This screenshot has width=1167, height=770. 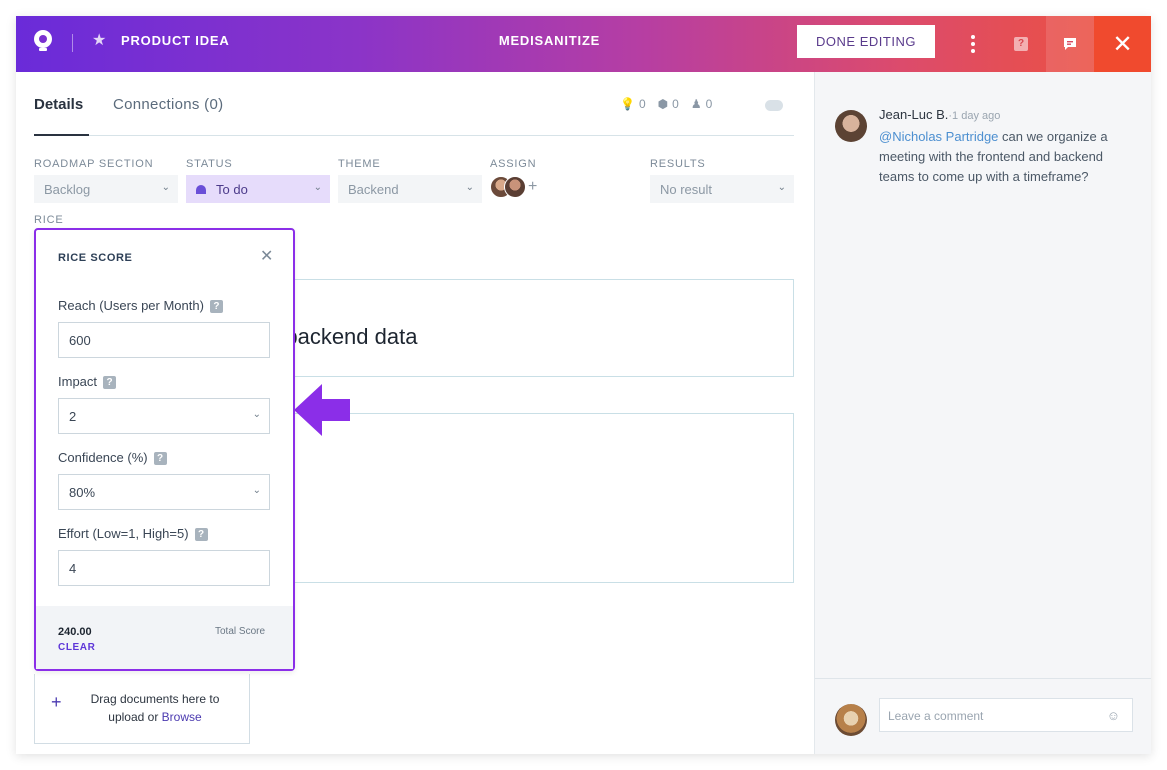 What do you see at coordinates (133, 534) in the screenshot?
I see `effort-label: Effort (Low=1, High=5)?` at bounding box center [133, 534].